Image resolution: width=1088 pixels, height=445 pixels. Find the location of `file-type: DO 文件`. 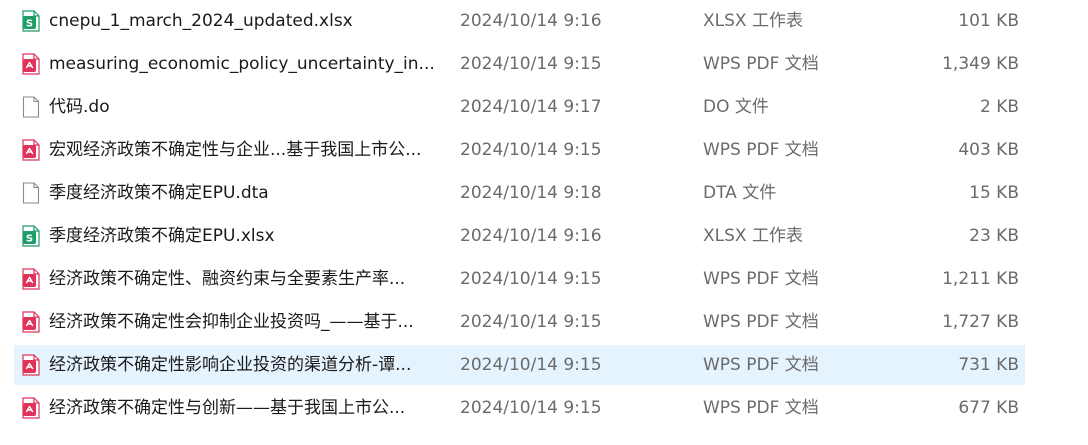

file-type: DO 文件 is located at coordinates (736, 107).